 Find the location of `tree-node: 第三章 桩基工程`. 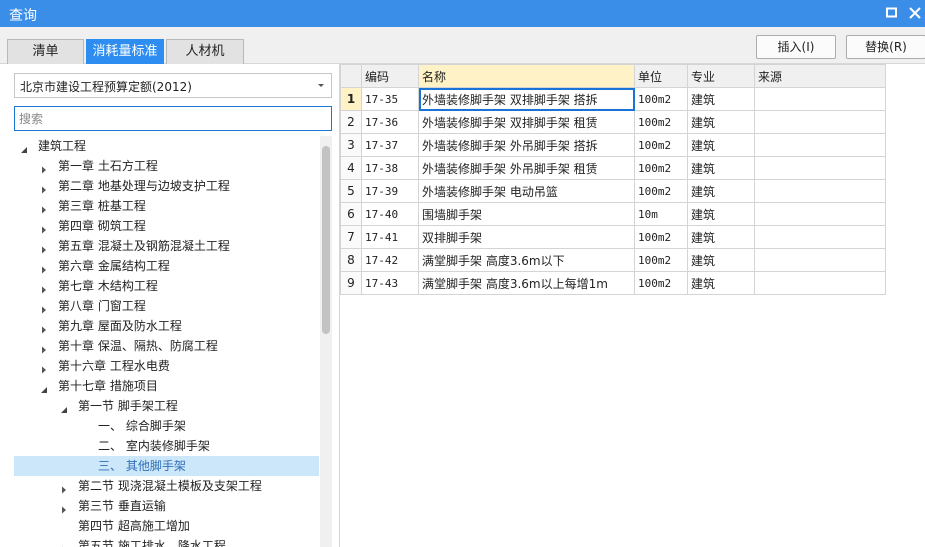

tree-node: 第三章 桩基工程 is located at coordinates (166, 206).